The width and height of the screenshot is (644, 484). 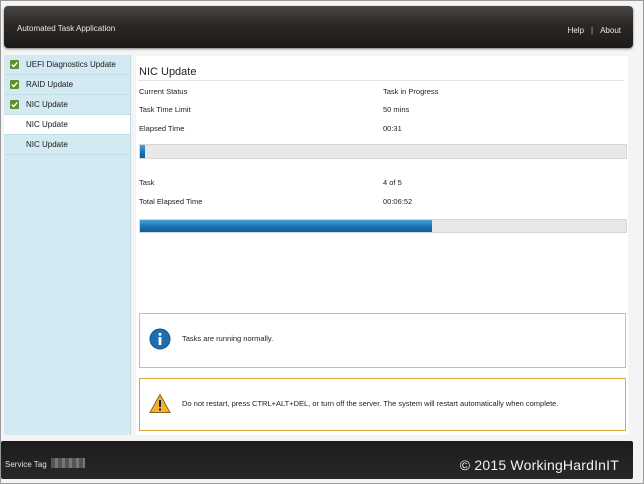 What do you see at coordinates (383, 151) in the screenshot?
I see `task-progress-bar` at bounding box center [383, 151].